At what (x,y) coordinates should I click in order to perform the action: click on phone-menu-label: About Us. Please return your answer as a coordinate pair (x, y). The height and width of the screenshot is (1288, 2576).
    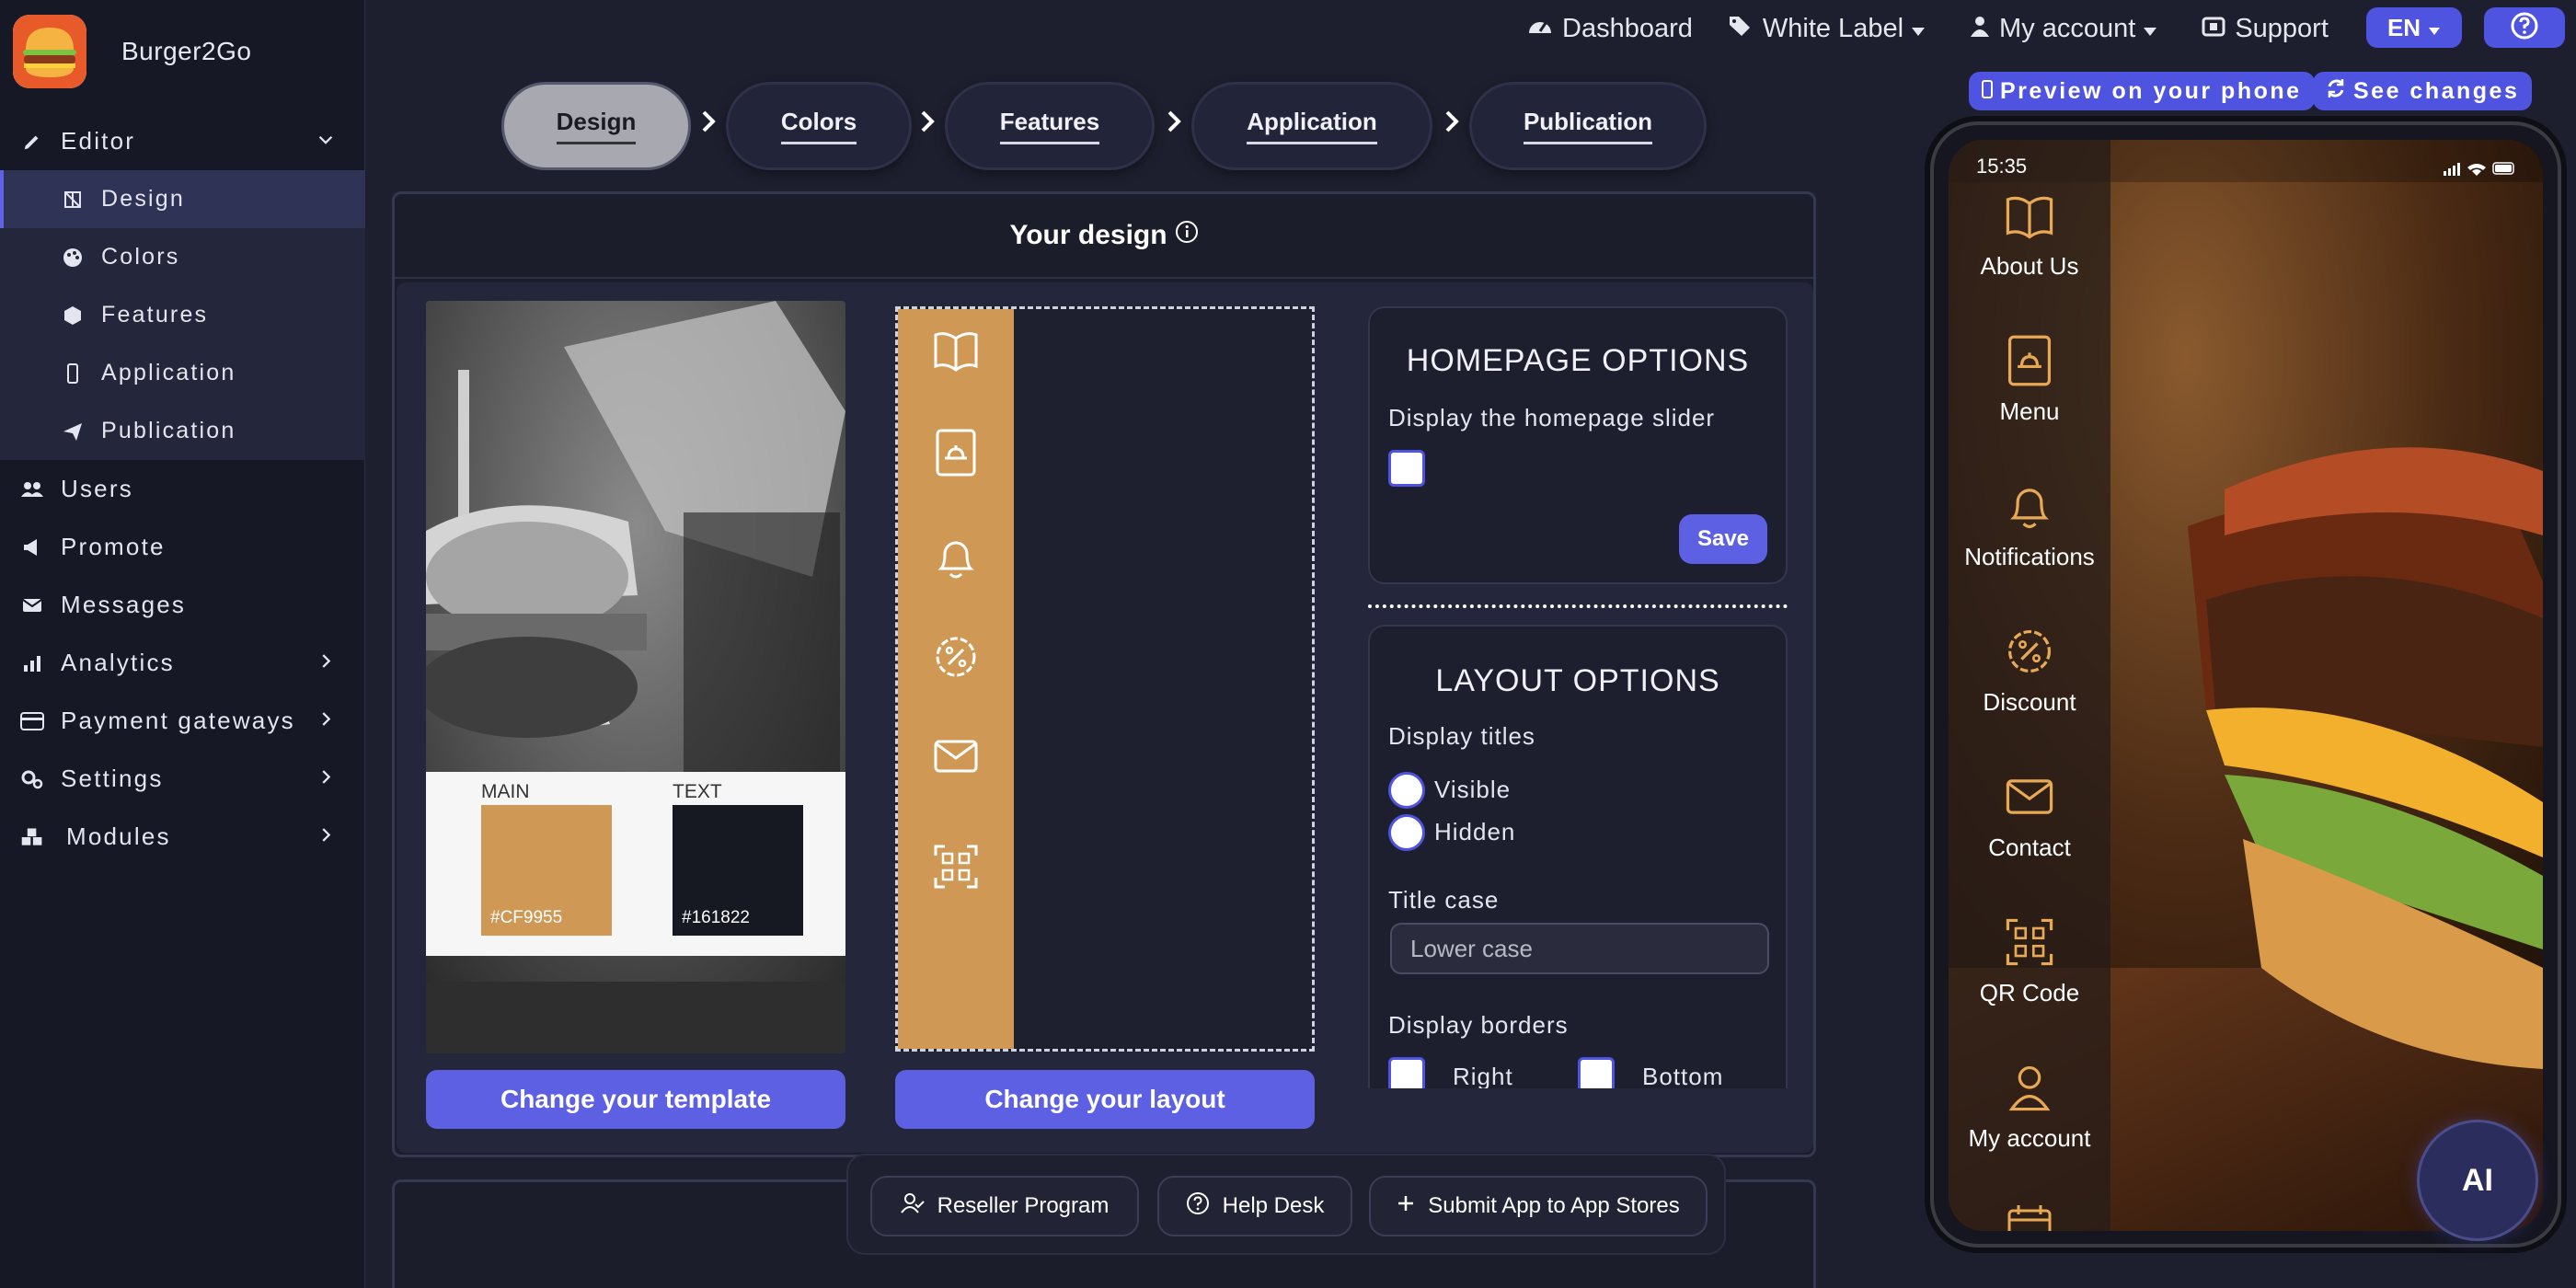
    Looking at the image, I should click on (2029, 266).